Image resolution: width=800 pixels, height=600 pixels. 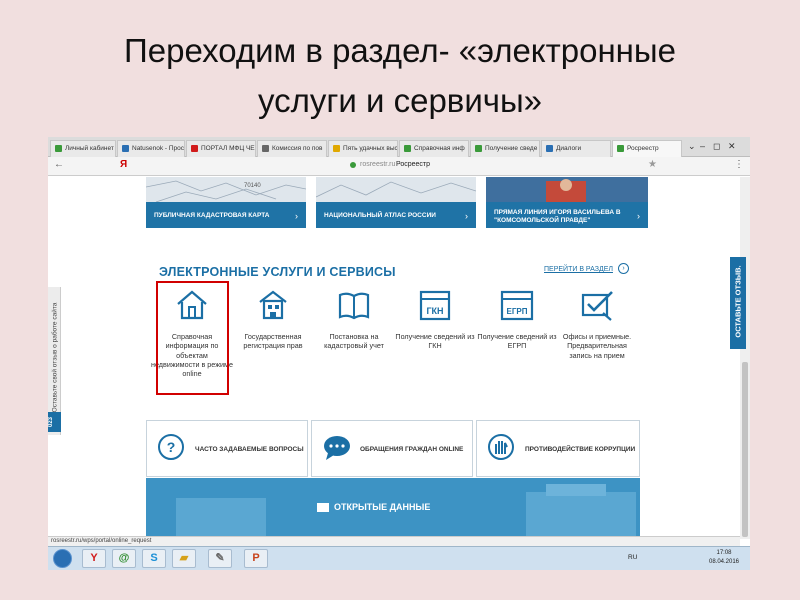 What do you see at coordinates (692, 146) in the screenshot?
I see `tabs-menu-button: ⌄` at bounding box center [692, 146].